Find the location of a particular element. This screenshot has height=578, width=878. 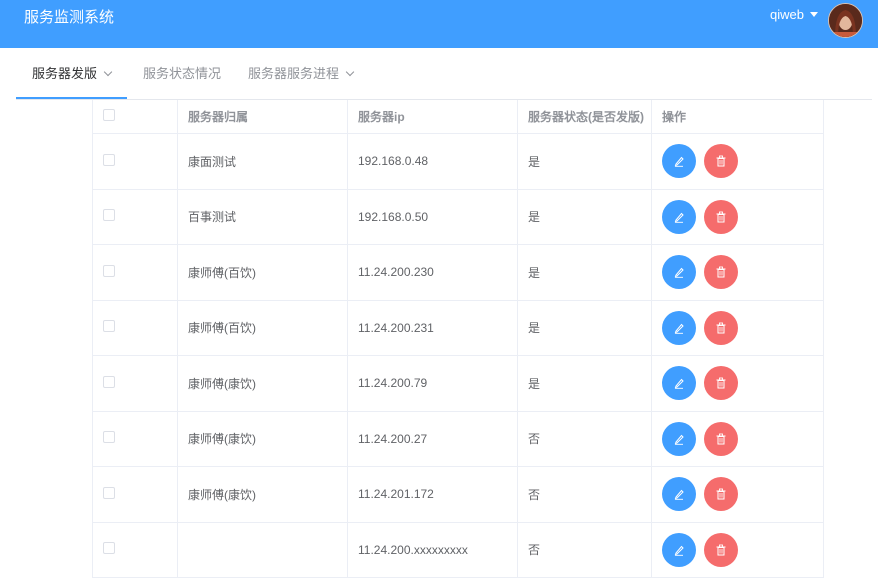

column-header-actions: 操作 is located at coordinates (737, 117).